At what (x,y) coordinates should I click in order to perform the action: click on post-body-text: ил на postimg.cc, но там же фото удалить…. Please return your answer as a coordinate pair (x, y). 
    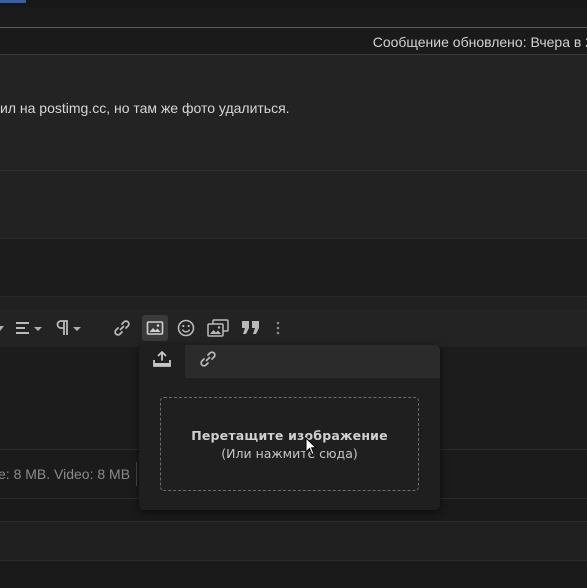
    Looking at the image, I should click on (145, 108).